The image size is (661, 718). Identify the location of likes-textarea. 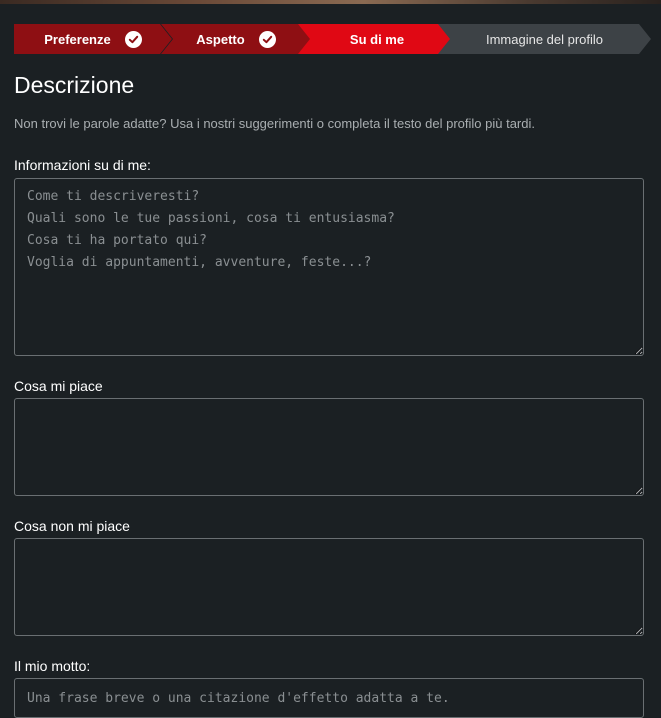
(329, 447).